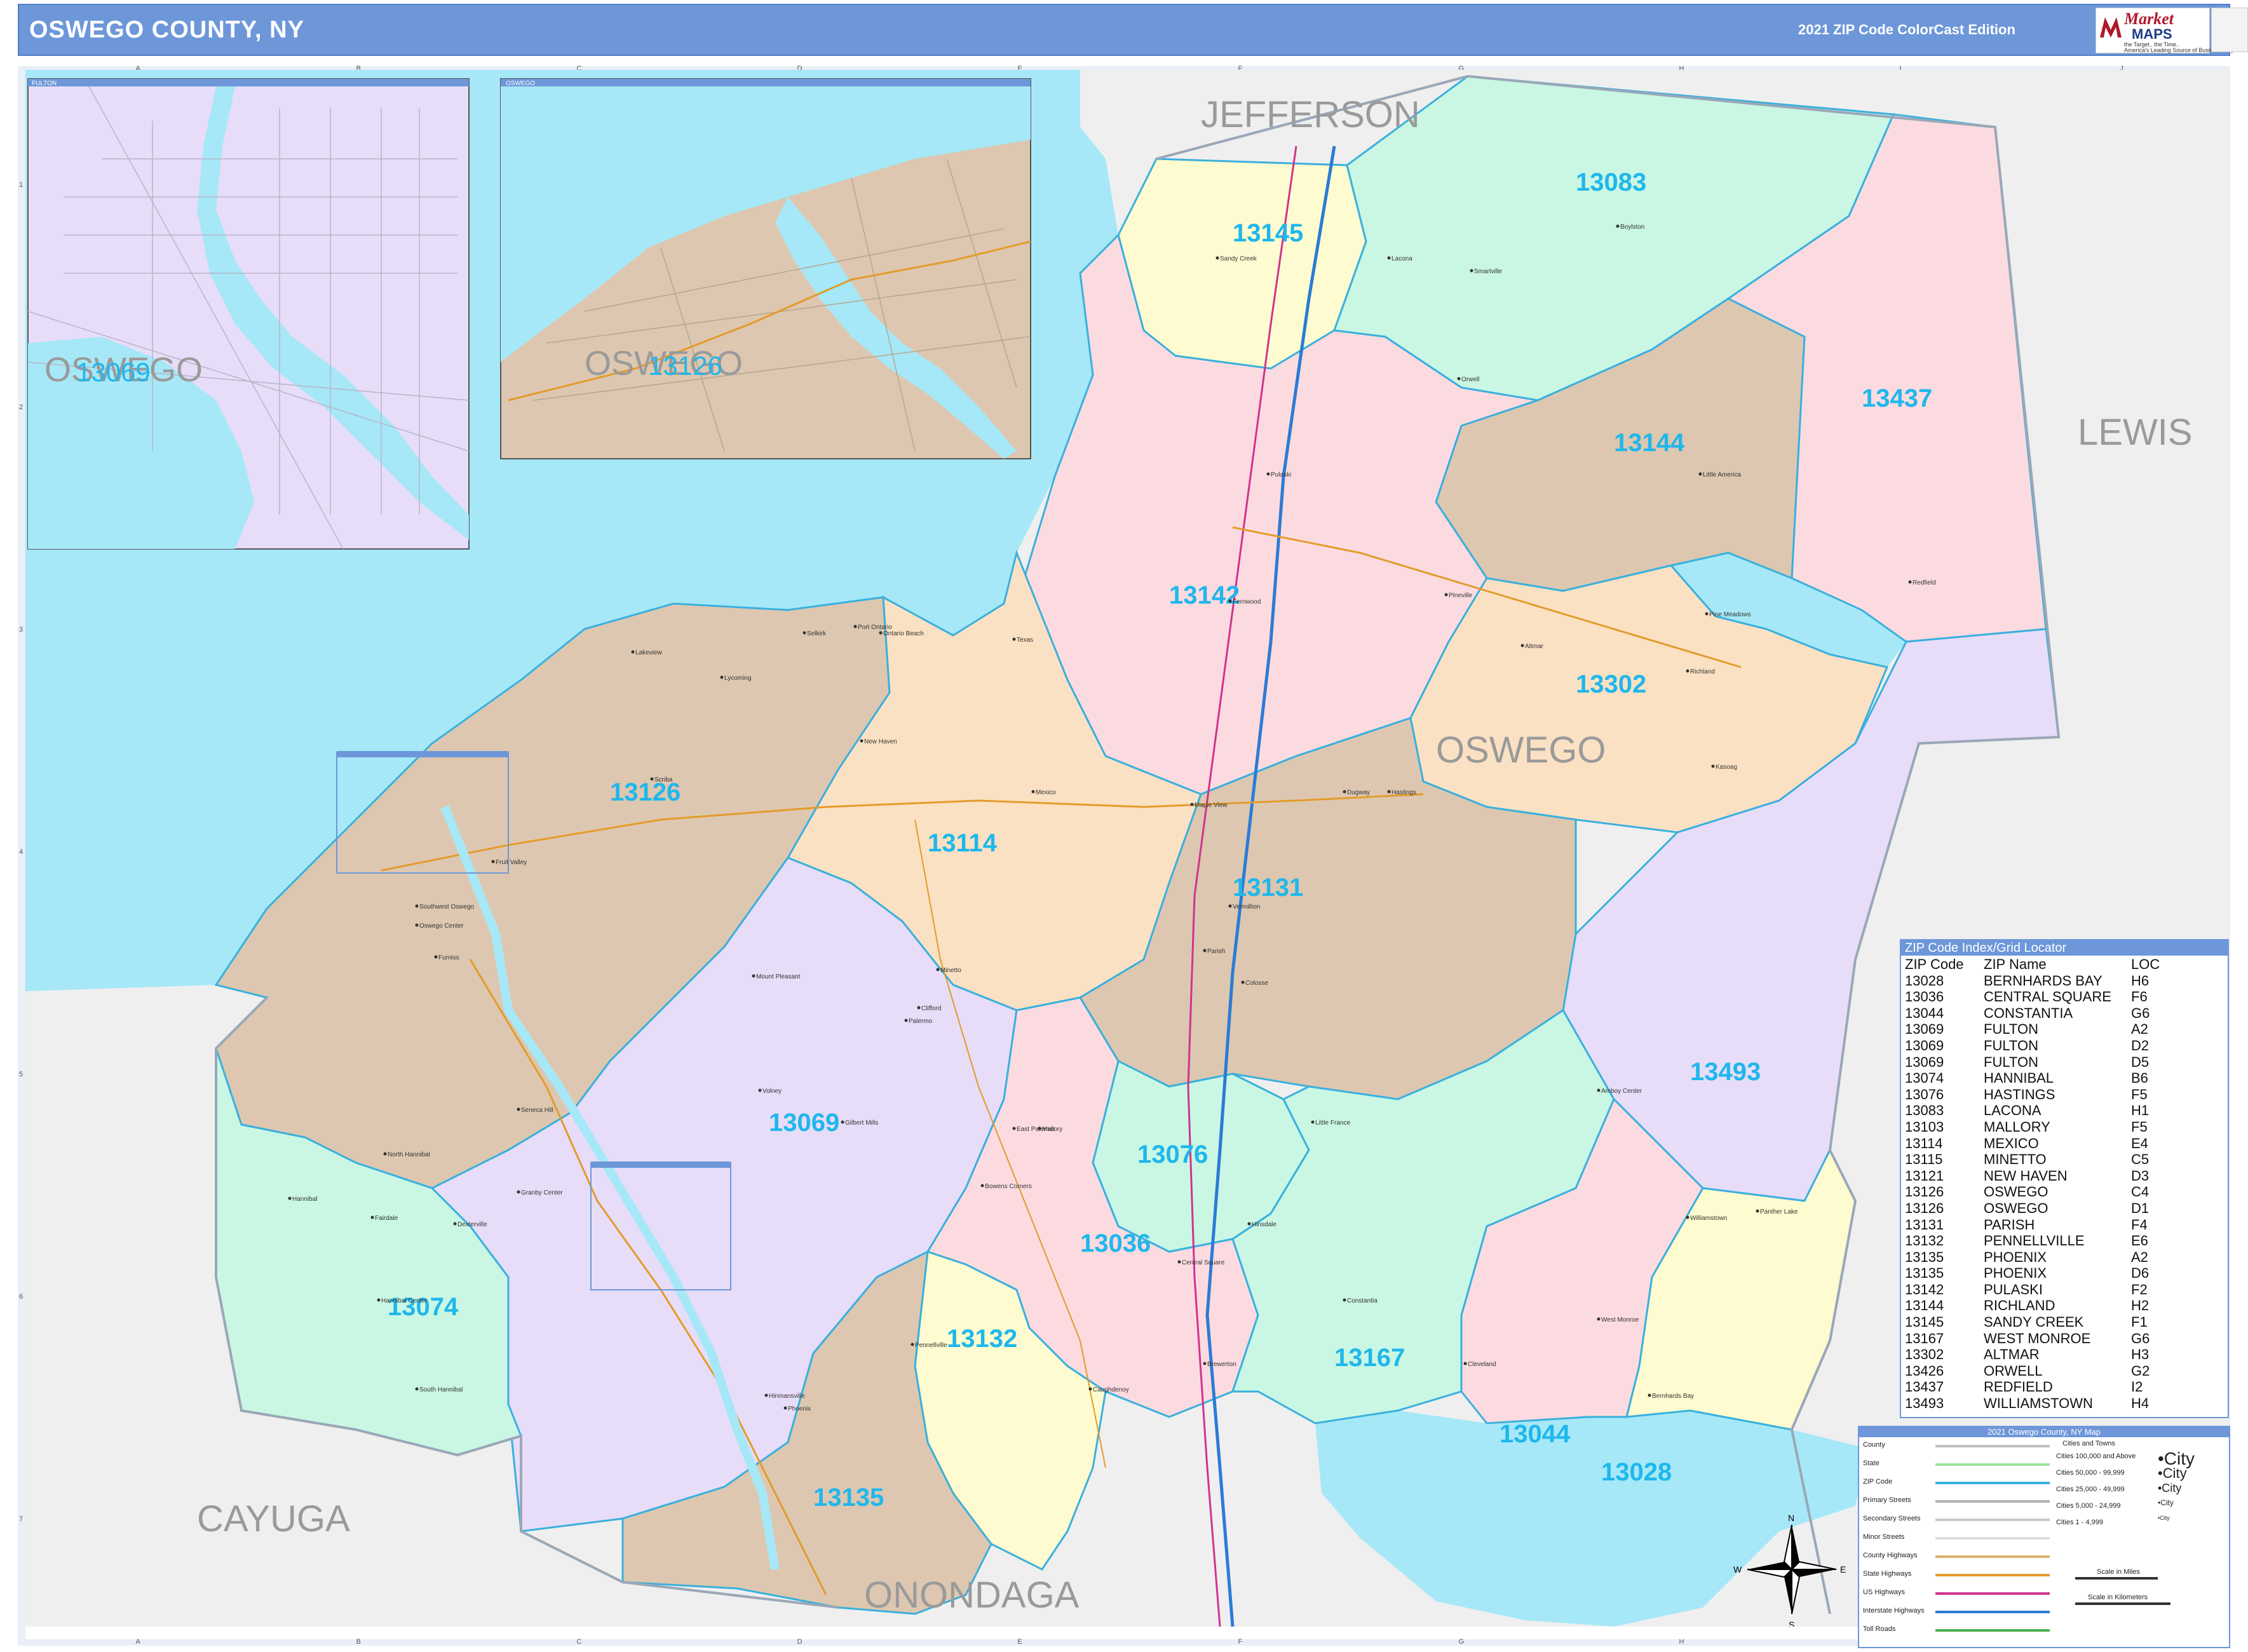  I want to click on compass-n: N, so click(1791, 1518).